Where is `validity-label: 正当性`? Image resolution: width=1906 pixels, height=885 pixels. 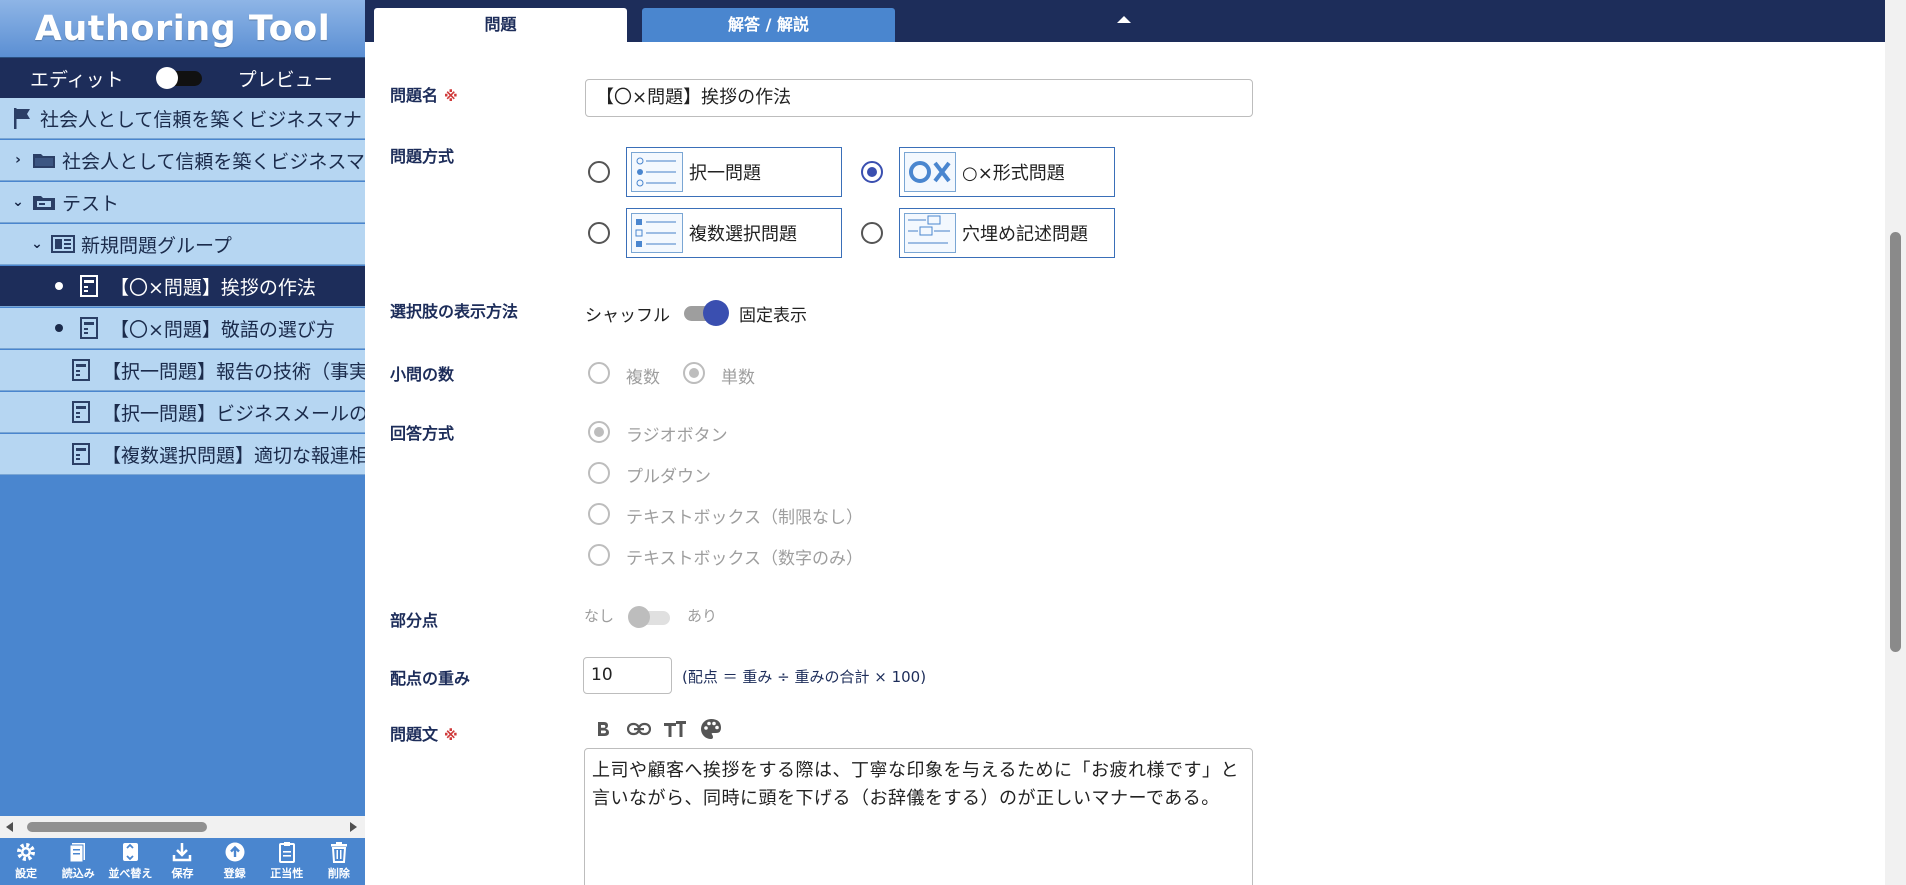
validity-label: 正当性 is located at coordinates (287, 873).